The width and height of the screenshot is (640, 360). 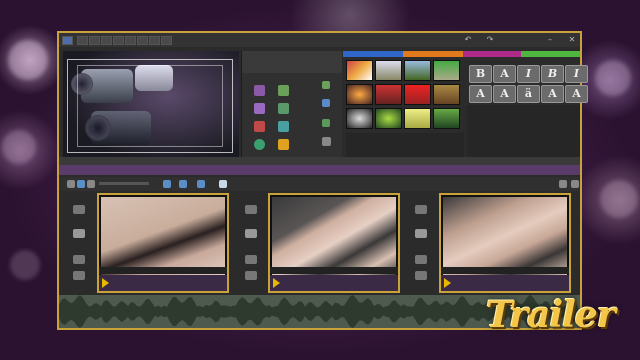 What do you see at coordinates (550, 39) in the screenshot?
I see `minimize-icon: –` at bounding box center [550, 39].